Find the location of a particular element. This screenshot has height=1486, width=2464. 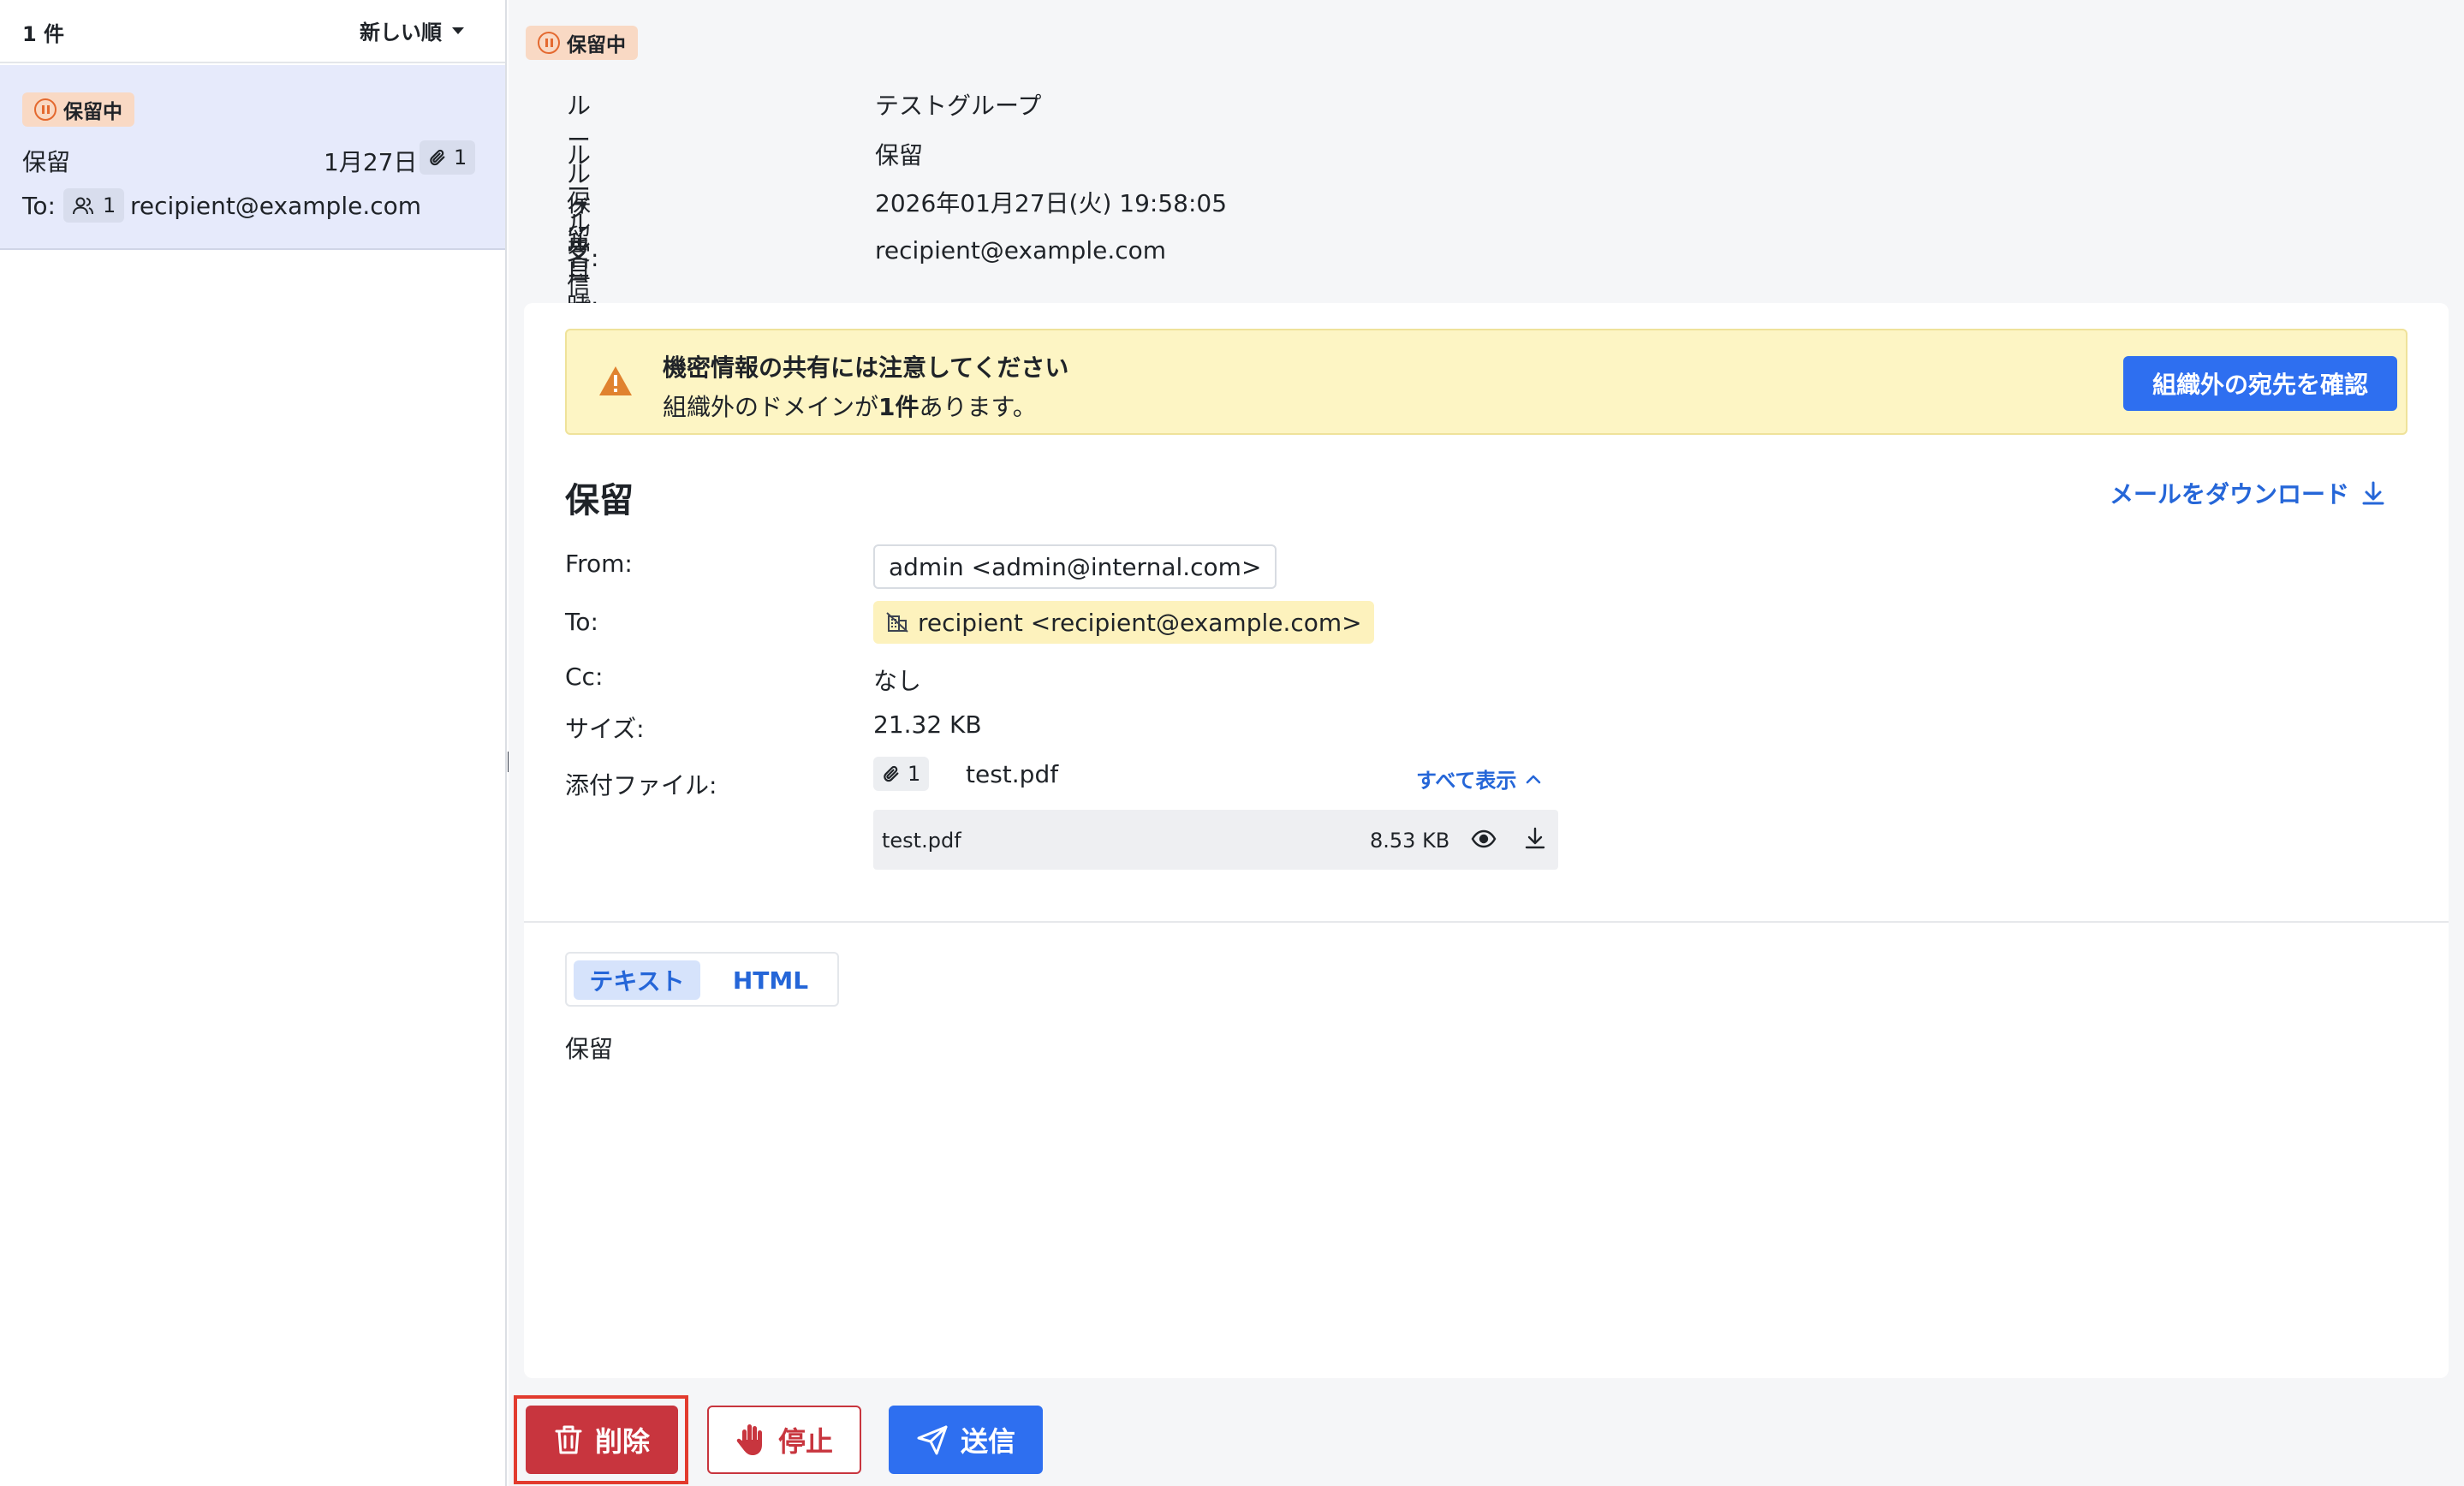

body-format-tabs: テキスト HTML is located at coordinates (702, 980).